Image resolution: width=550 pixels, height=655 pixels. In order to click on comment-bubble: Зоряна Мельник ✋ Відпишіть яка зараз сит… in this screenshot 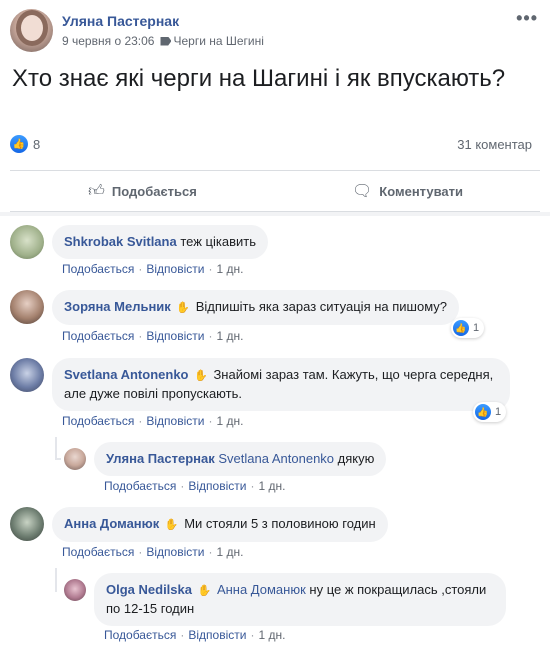, I will do `click(256, 307)`.